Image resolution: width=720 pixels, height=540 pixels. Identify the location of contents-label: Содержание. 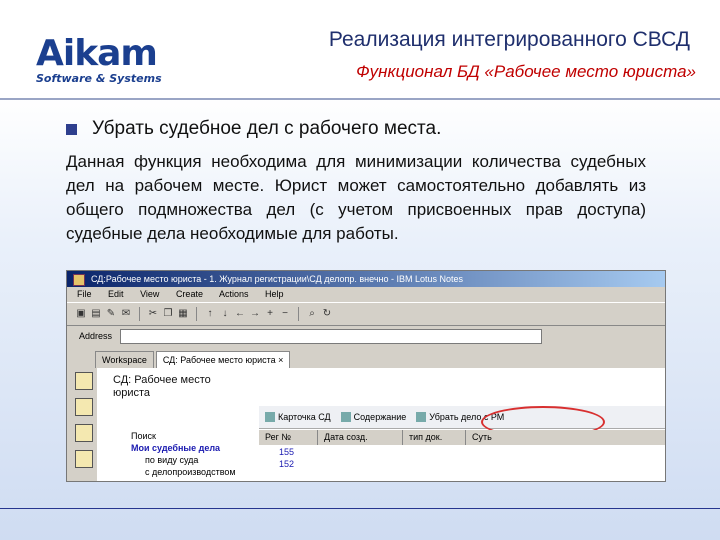
(380, 416).